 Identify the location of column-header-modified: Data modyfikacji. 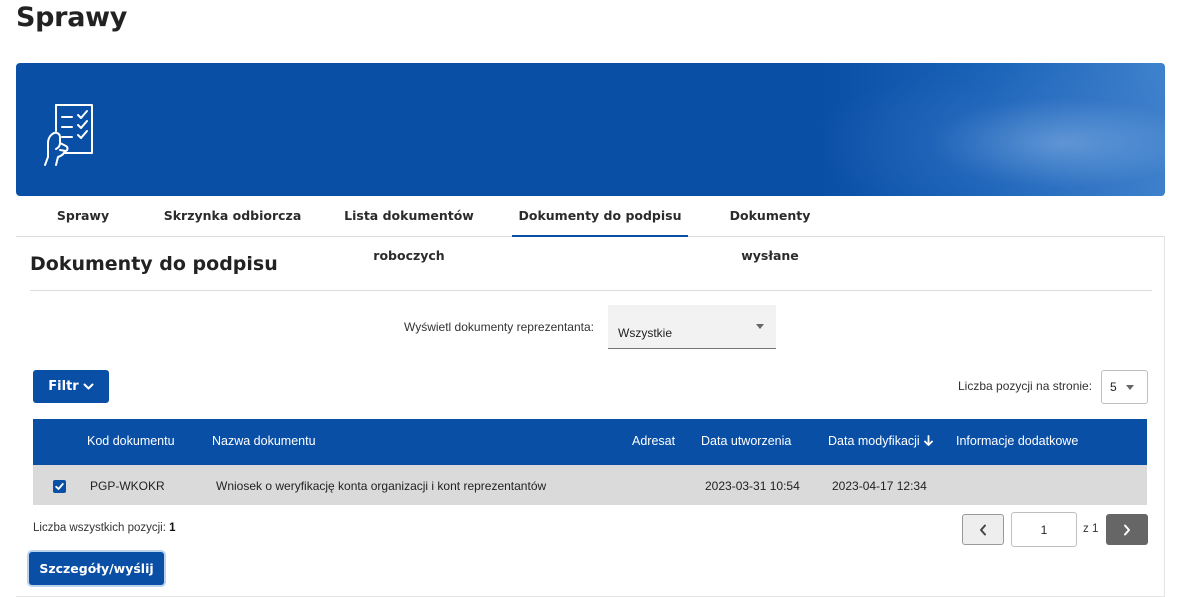
(880, 441).